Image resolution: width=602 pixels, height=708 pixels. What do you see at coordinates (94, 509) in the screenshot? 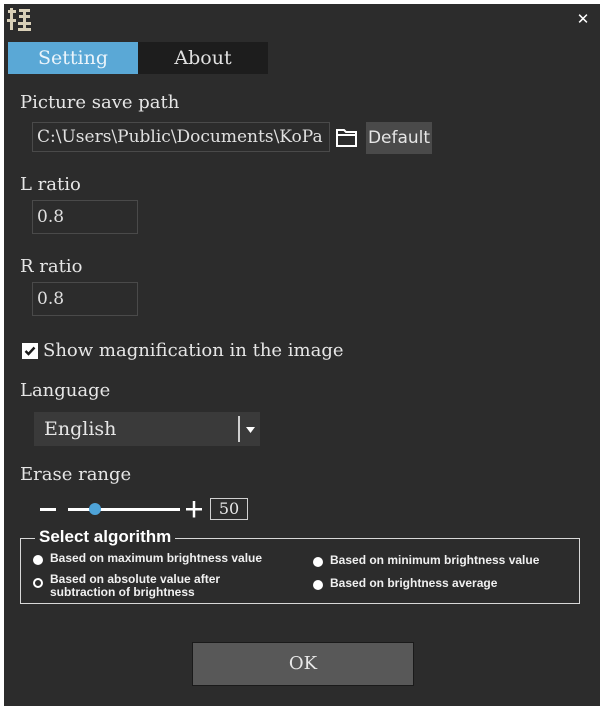
I see `erase-range-slider-thumb` at bounding box center [94, 509].